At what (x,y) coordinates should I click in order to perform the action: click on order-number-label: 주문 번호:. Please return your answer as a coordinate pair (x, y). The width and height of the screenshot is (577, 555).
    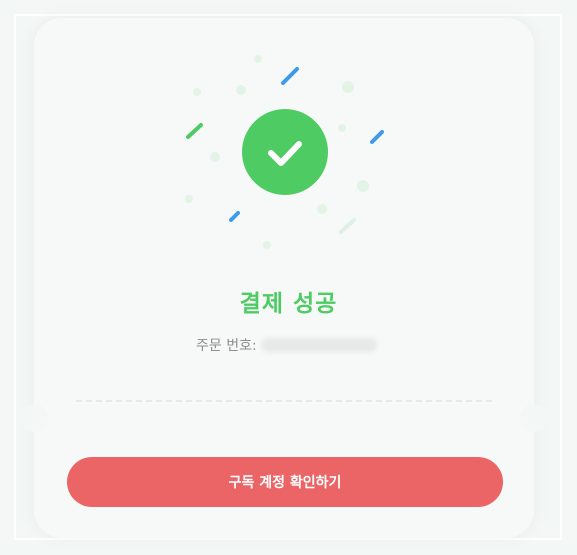
    Looking at the image, I should click on (226, 346).